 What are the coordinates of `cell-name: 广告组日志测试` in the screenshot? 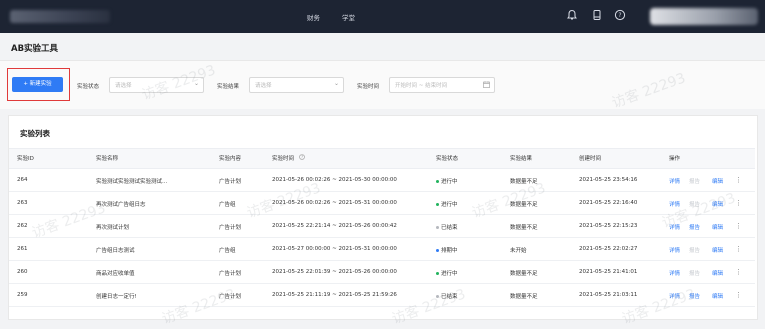 It's located at (115, 251).